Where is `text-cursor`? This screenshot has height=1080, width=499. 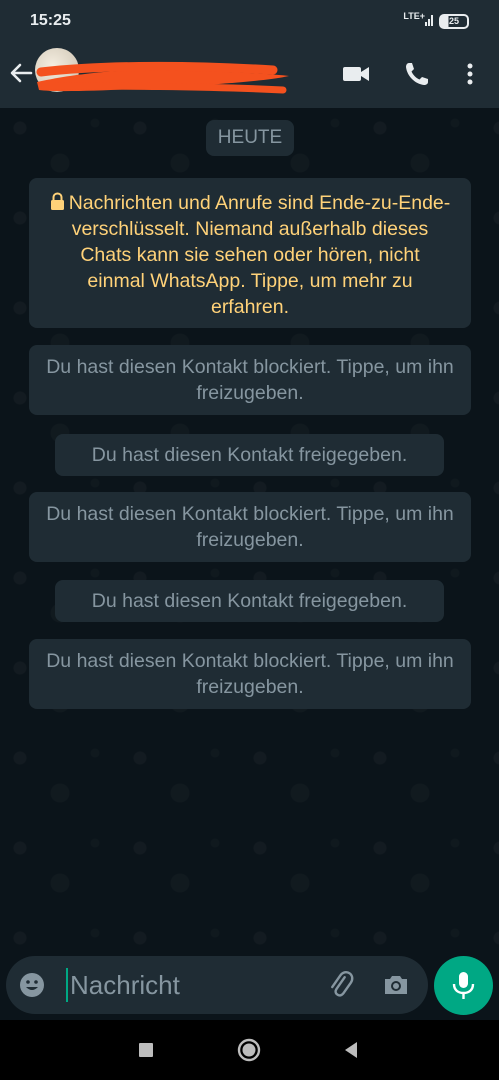 text-cursor is located at coordinates (67, 985).